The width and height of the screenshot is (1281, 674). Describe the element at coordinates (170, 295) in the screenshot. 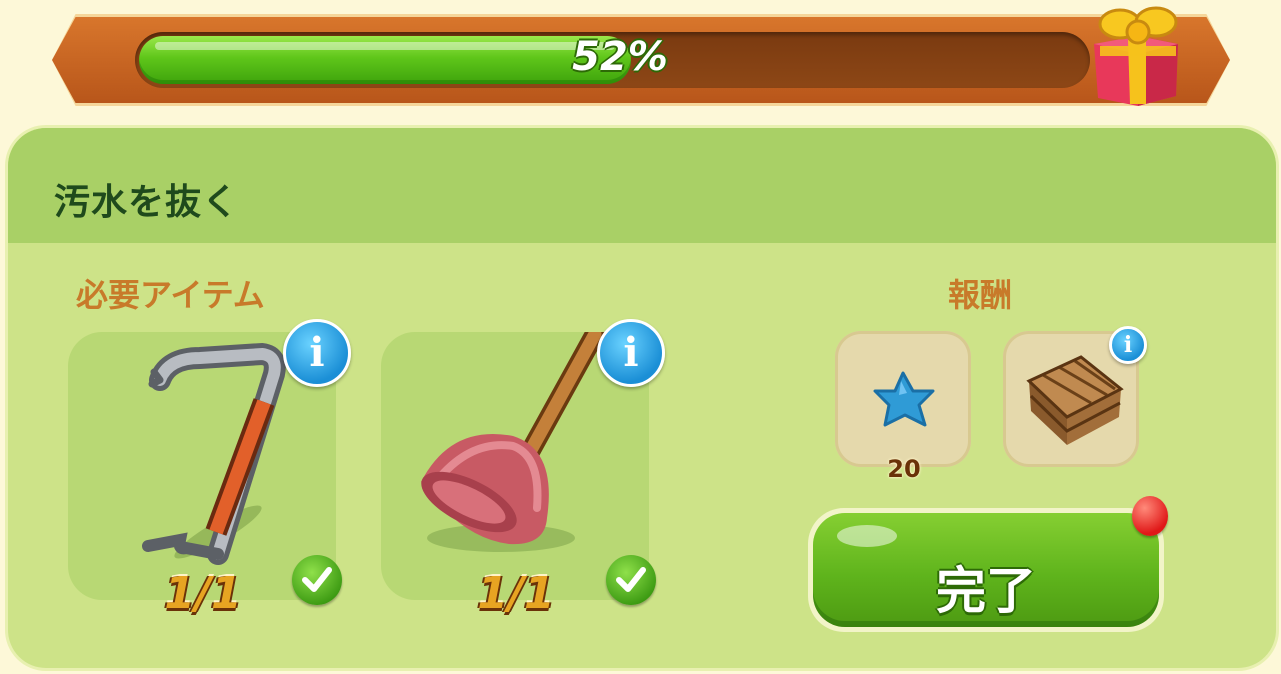

I see `required-items-heading: 必要アイテム` at that location.